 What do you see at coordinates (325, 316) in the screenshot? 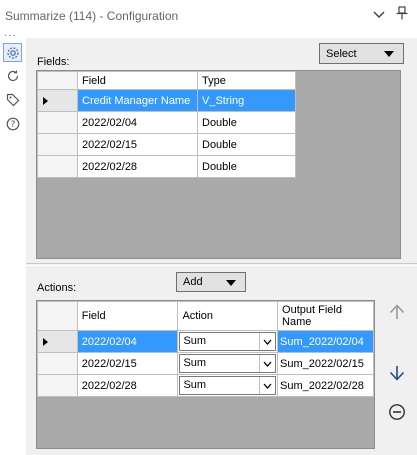
I see `column-header-output-field-name: Output Field Name` at bounding box center [325, 316].